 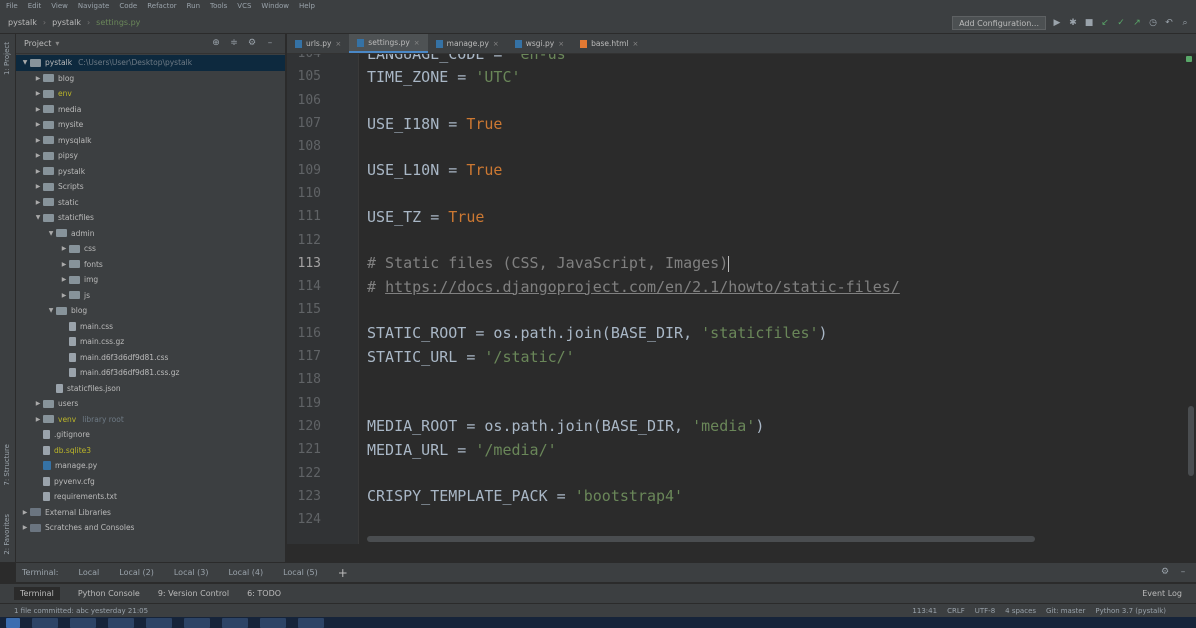 I want to click on tree-folder: ▶ users, so click(x=150, y=404).